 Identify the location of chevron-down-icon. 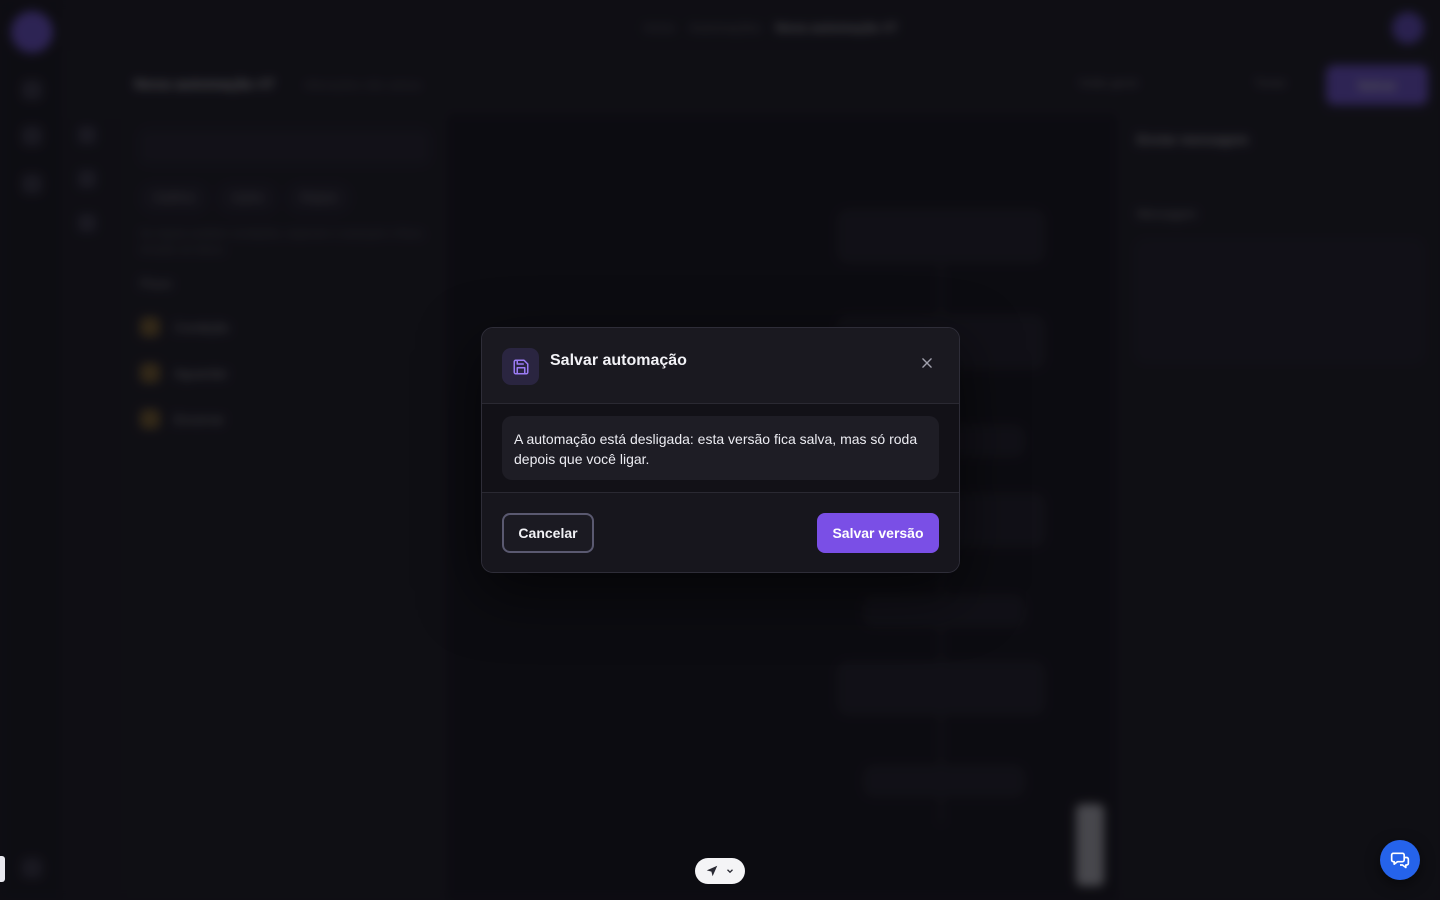
(730, 871).